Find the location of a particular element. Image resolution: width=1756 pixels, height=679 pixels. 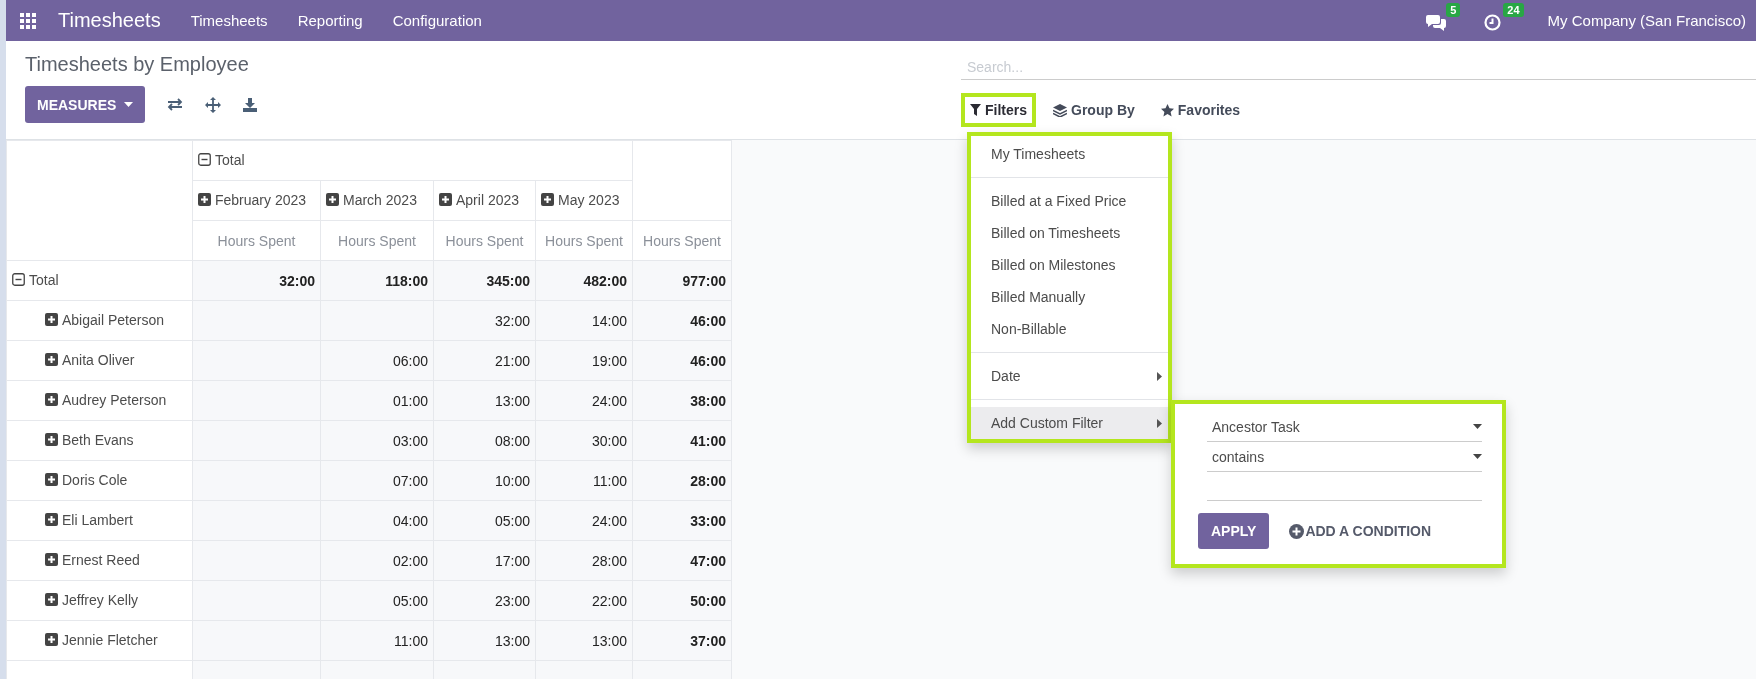

company-switcher: My Company (San Francisco) is located at coordinates (1646, 20).